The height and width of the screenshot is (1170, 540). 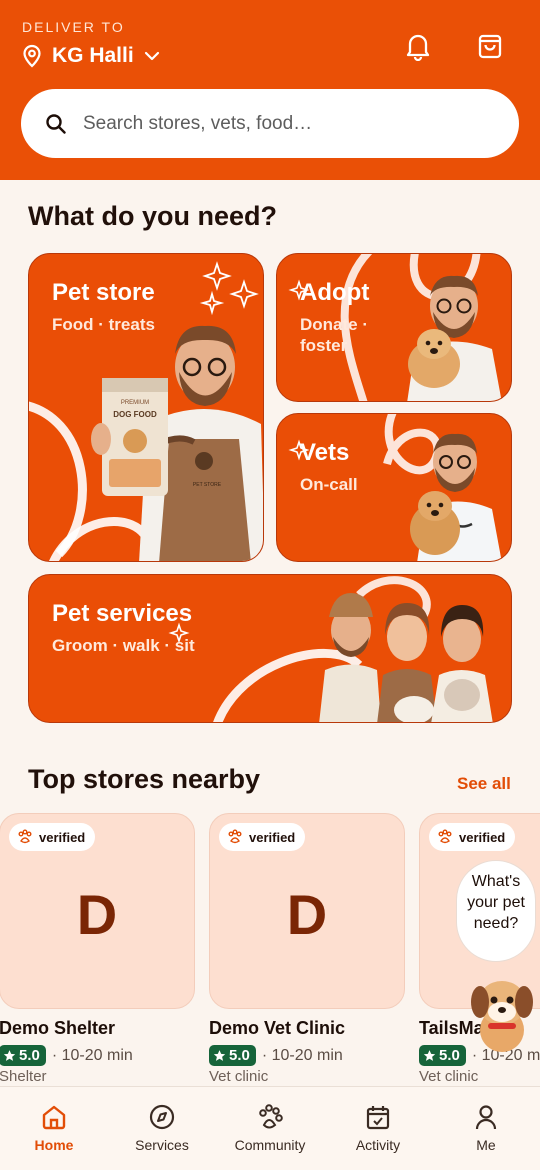 I want to click on card-title-adopt: Adopt, so click(x=335, y=292).